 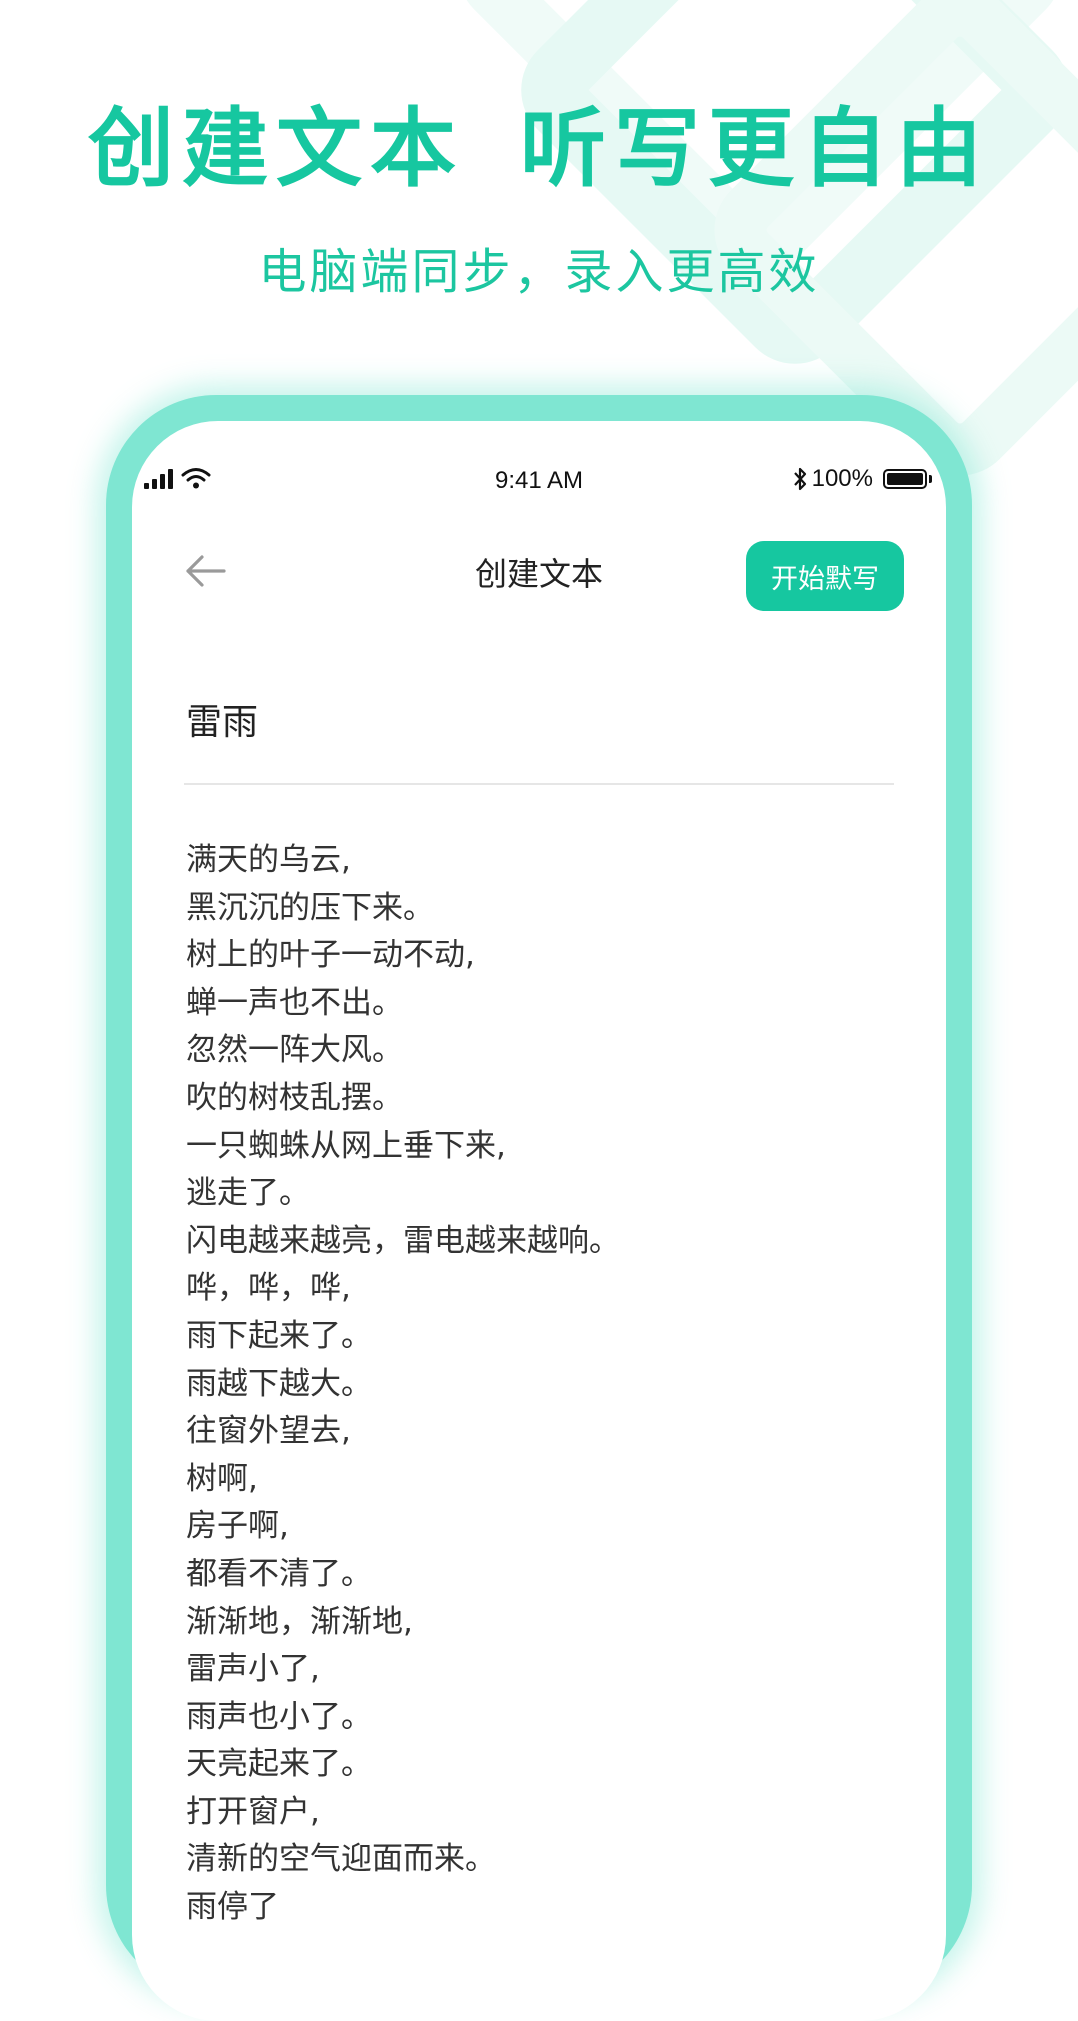 What do you see at coordinates (268, 860) in the screenshot?
I see `document-text-line: 满天的乌云,` at bounding box center [268, 860].